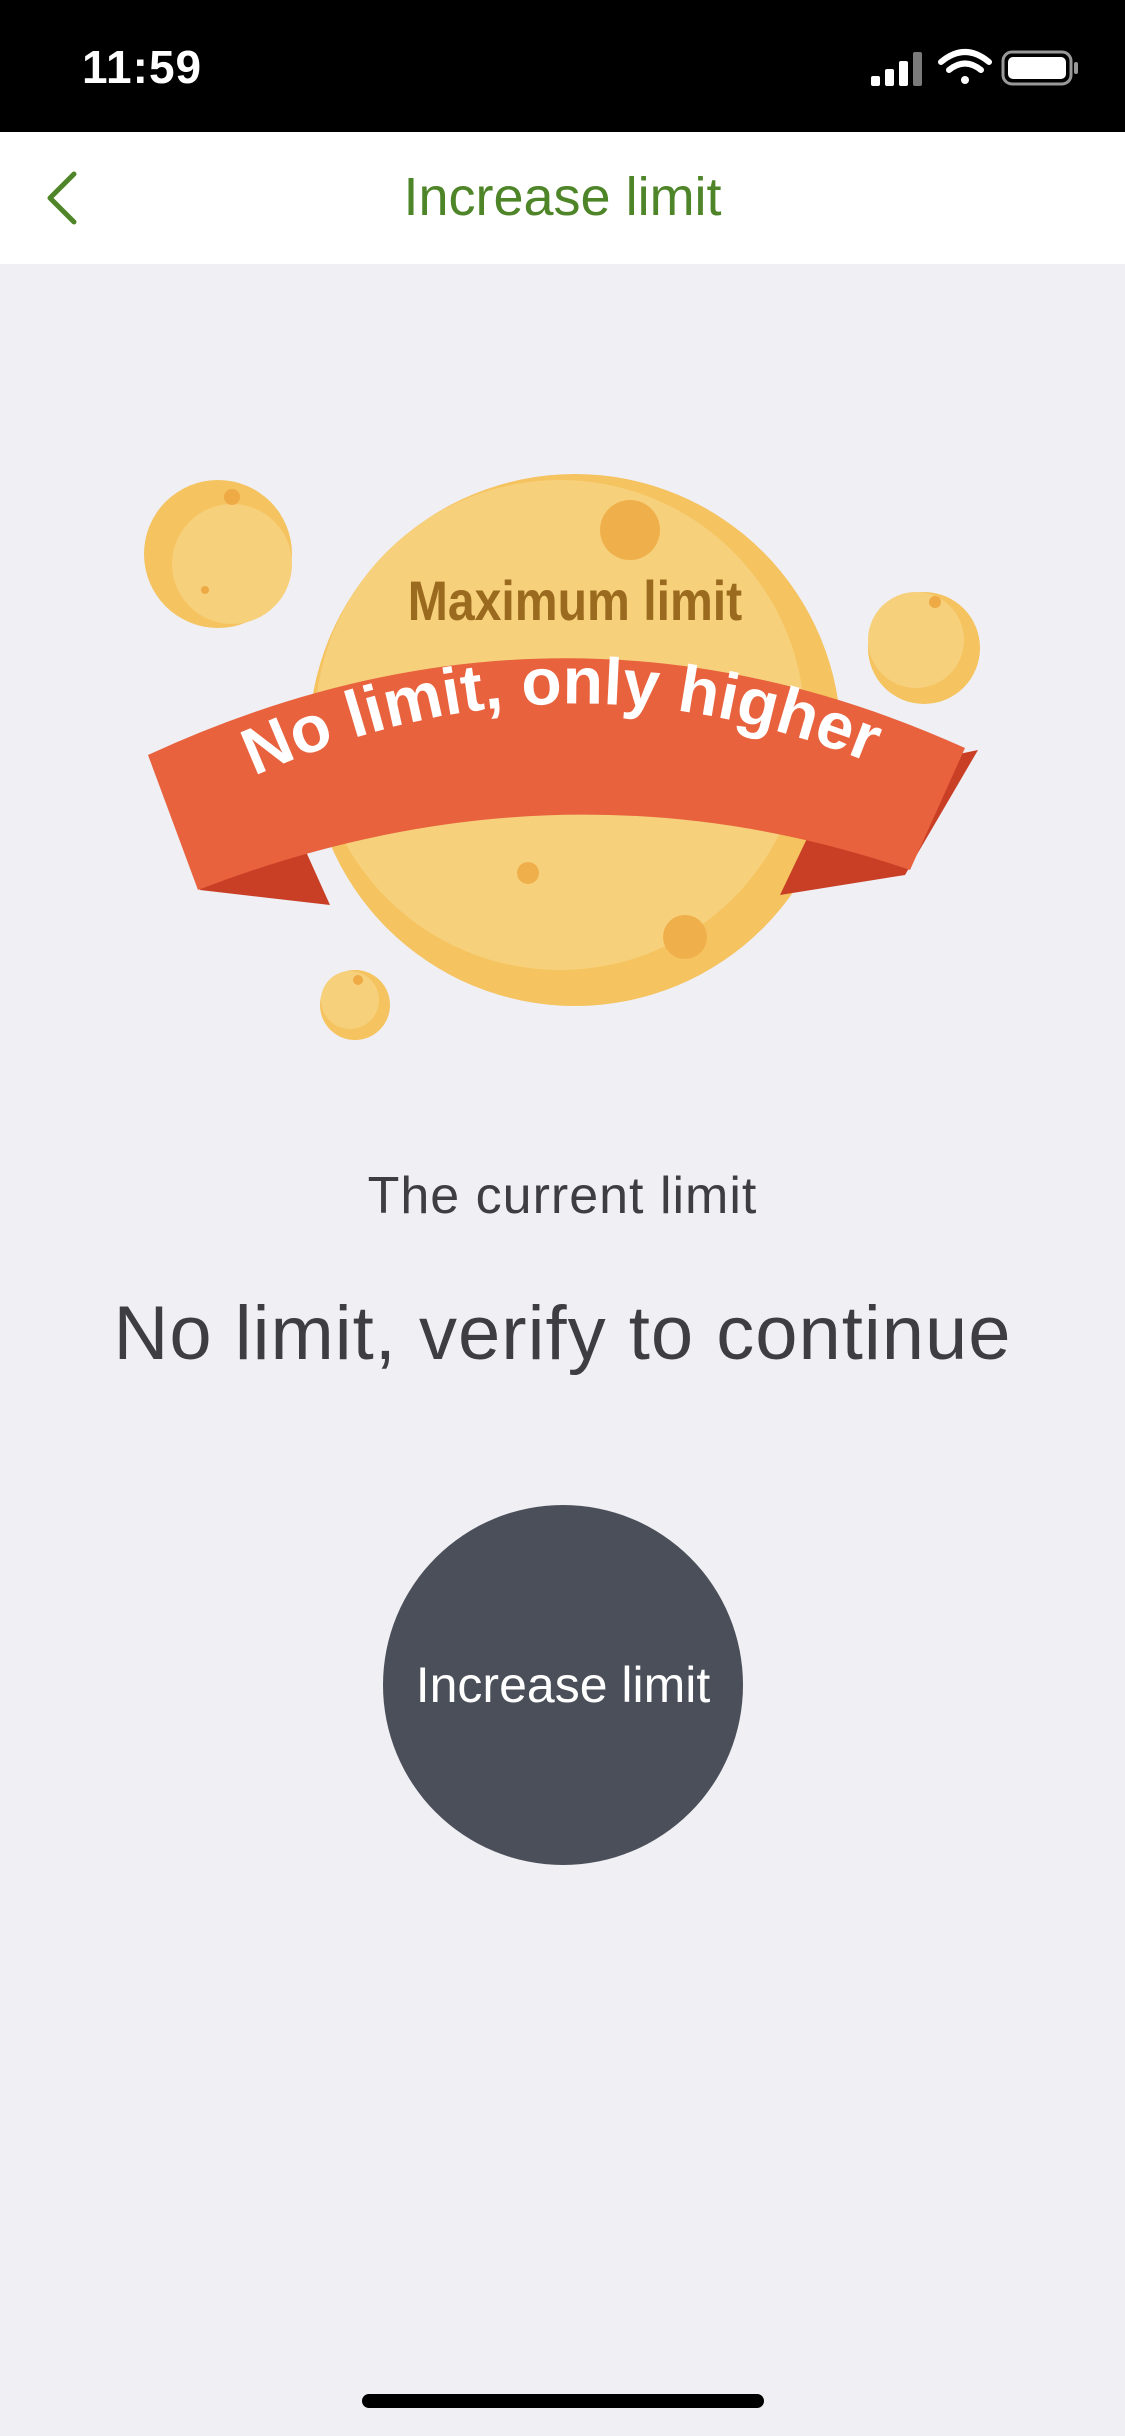 This screenshot has height=2436, width=1125. Describe the element at coordinates (896, 69) in the screenshot. I see `signal-icon` at that location.